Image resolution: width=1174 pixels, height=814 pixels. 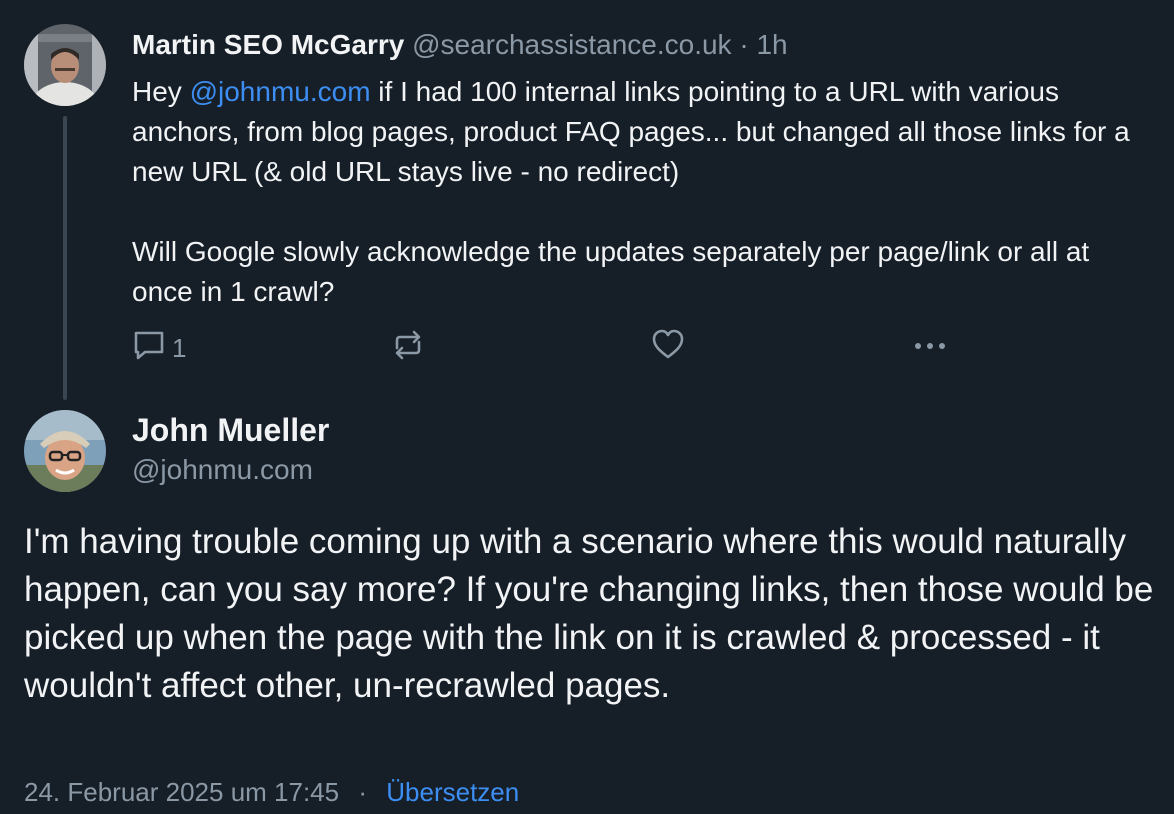 I want to click on more-icon, so click(x=930, y=348).